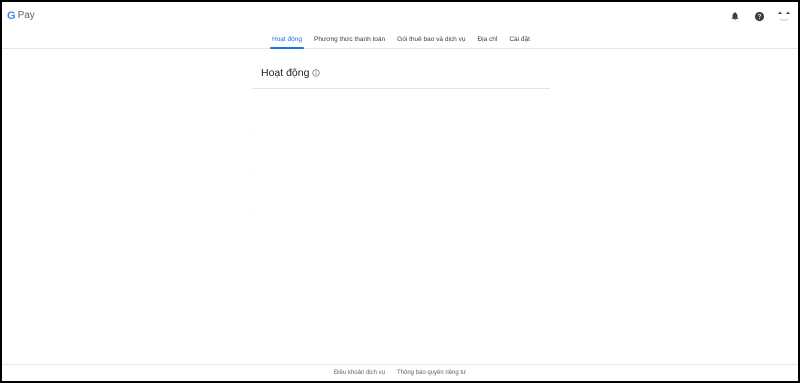 The height and width of the screenshot is (383, 800). What do you see at coordinates (11, 16) in the screenshot?
I see `google-g-logo: G` at bounding box center [11, 16].